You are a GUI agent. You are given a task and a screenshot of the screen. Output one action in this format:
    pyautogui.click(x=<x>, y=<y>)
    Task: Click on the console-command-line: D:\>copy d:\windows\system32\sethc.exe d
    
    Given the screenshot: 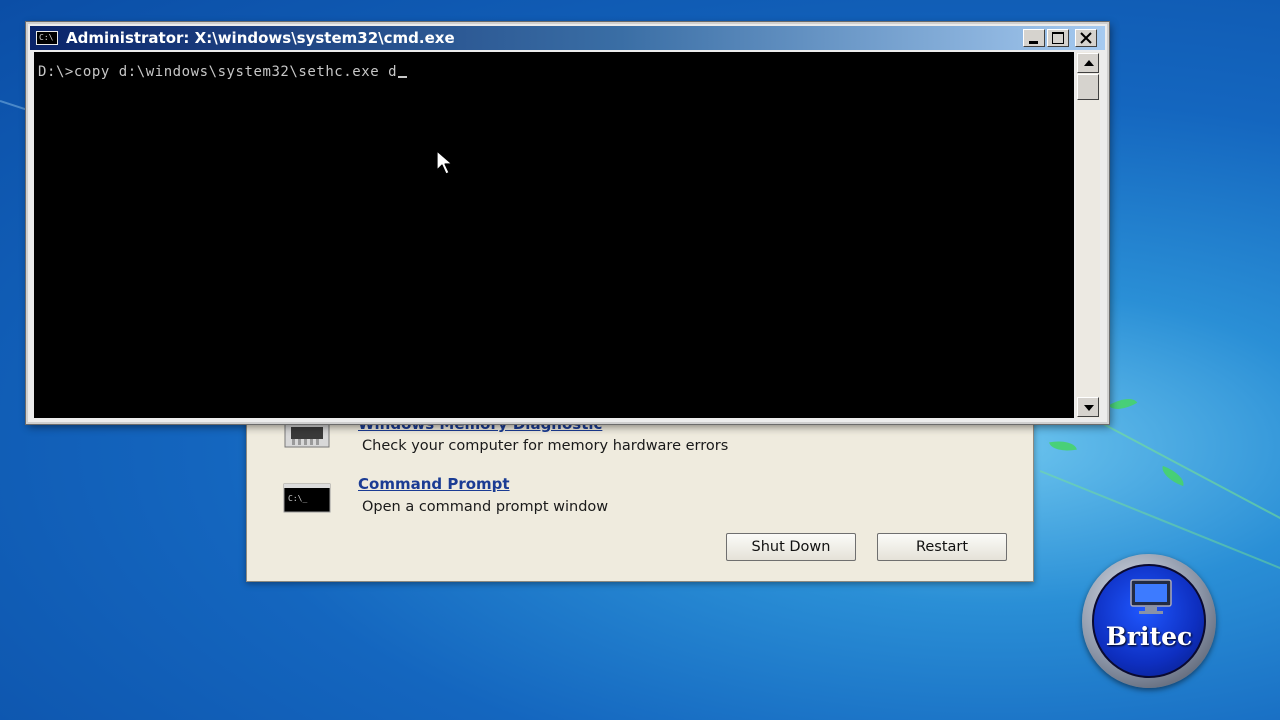 What is the action you would take?
    pyautogui.click(x=223, y=72)
    